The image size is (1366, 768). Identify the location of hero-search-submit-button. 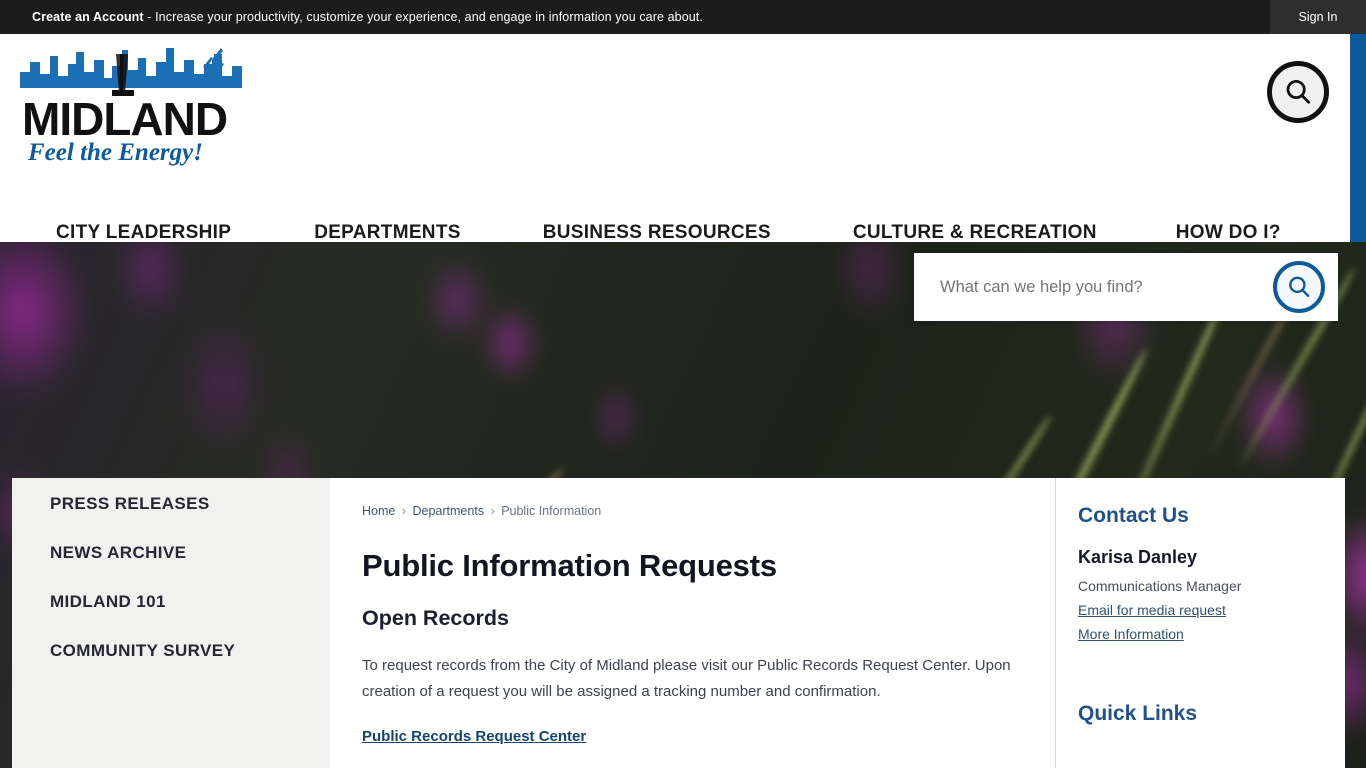
(1299, 287).